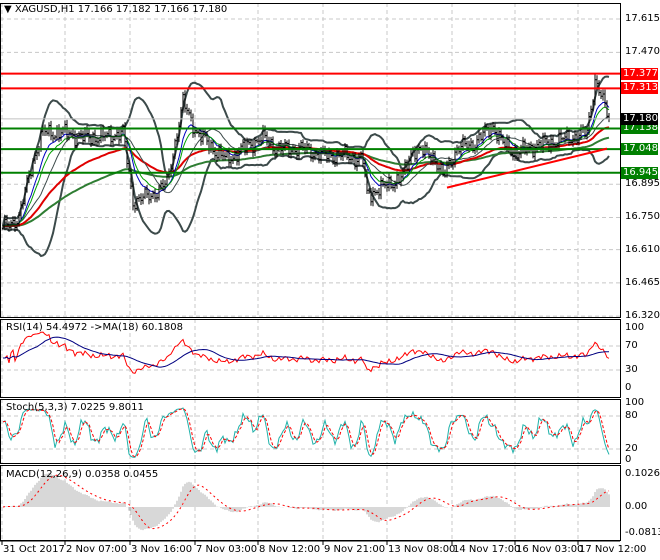 The width and height of the screenshot is (660, 560). Describe the element at coordinates (642, 184) in the screenshot. I see `price-tick-label: 16.895` at that location.